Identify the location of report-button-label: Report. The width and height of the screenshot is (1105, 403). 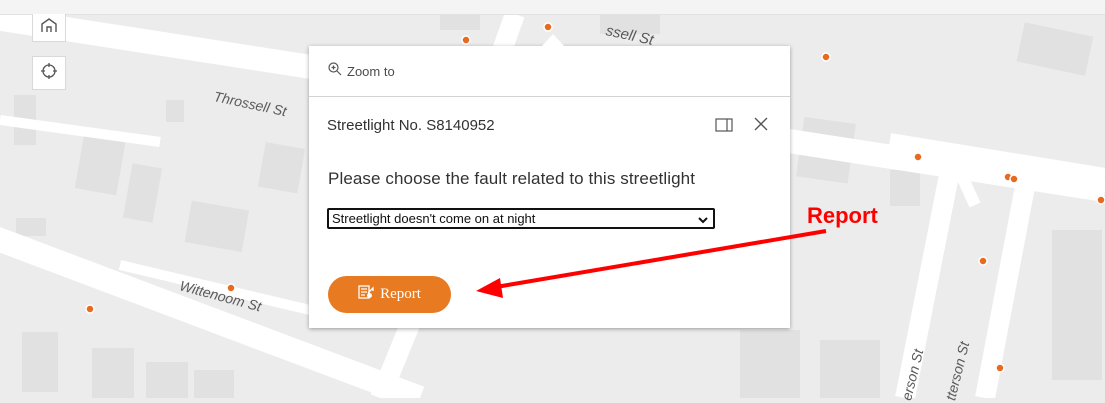
(400, 294).